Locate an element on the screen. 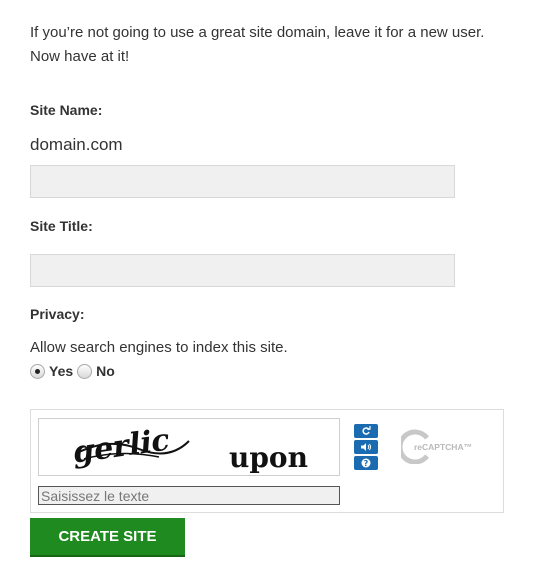 The image size is (534, 588). site-title-input is located at coordinates (242, 270).